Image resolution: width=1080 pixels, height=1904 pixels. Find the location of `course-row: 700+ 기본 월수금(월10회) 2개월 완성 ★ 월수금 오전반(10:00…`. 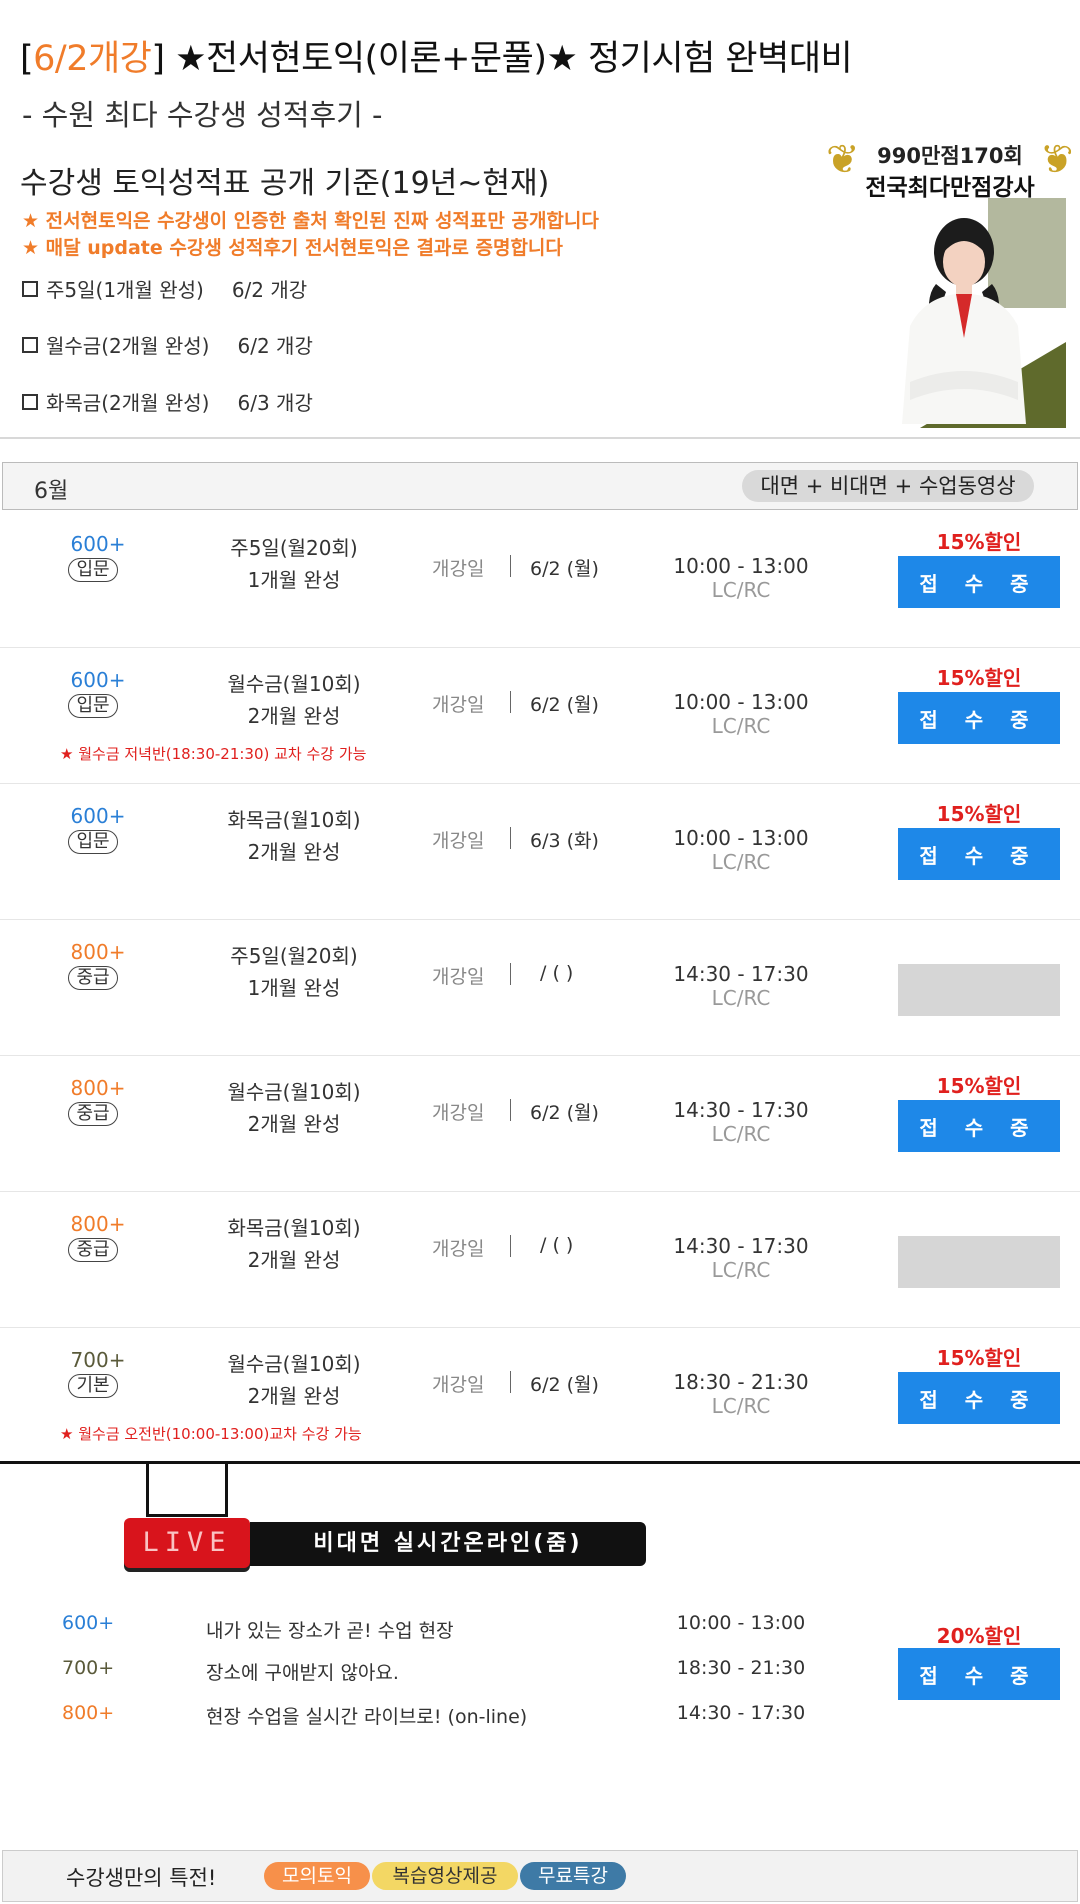

course-row: 700+ 기본 월수금(월10회) 2개월 완성 ★ 월수금 오전반(10:00… is located at coordinates (540, 1396).